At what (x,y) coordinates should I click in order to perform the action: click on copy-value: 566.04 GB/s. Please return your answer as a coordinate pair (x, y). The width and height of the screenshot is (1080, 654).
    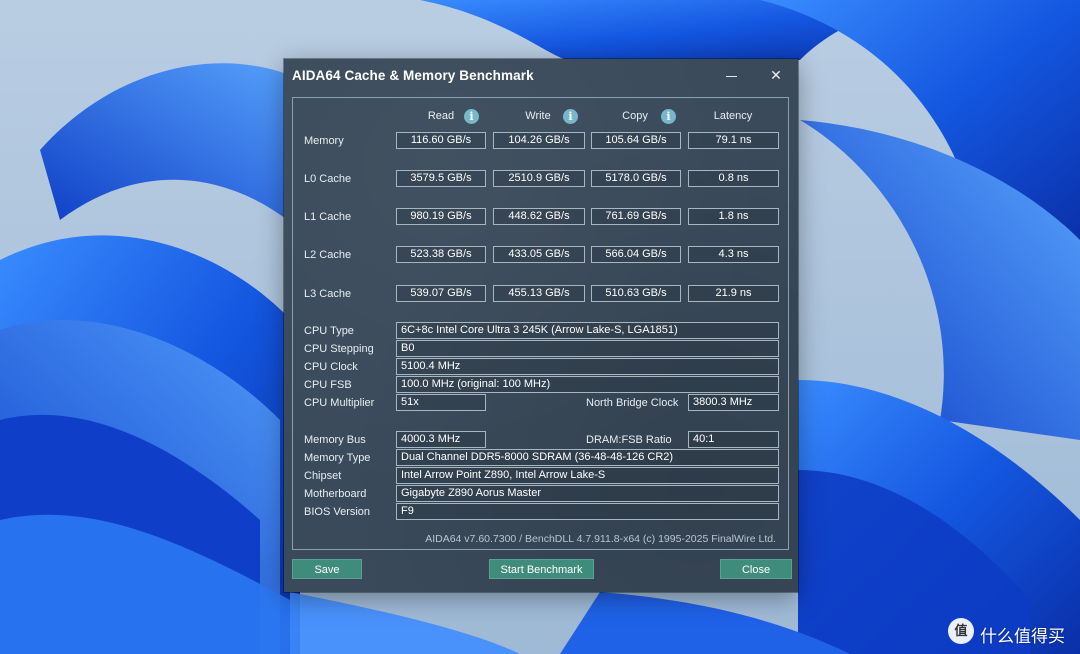
    Looking at the image, I should click on (636, 254).